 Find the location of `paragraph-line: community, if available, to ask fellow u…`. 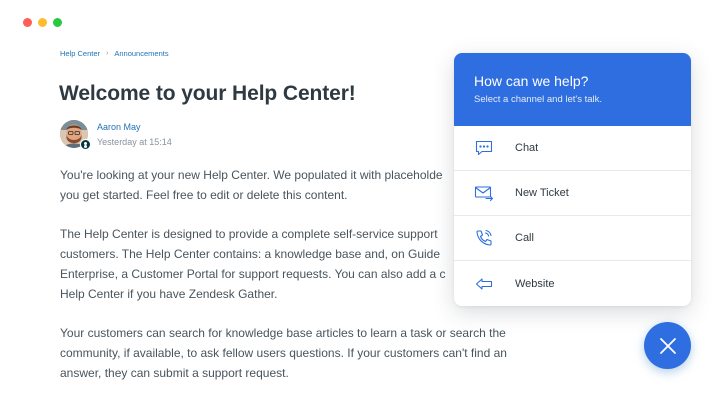

paragraph-line: community, if available, to ask fellow u… is located at coordinates (283, 353).